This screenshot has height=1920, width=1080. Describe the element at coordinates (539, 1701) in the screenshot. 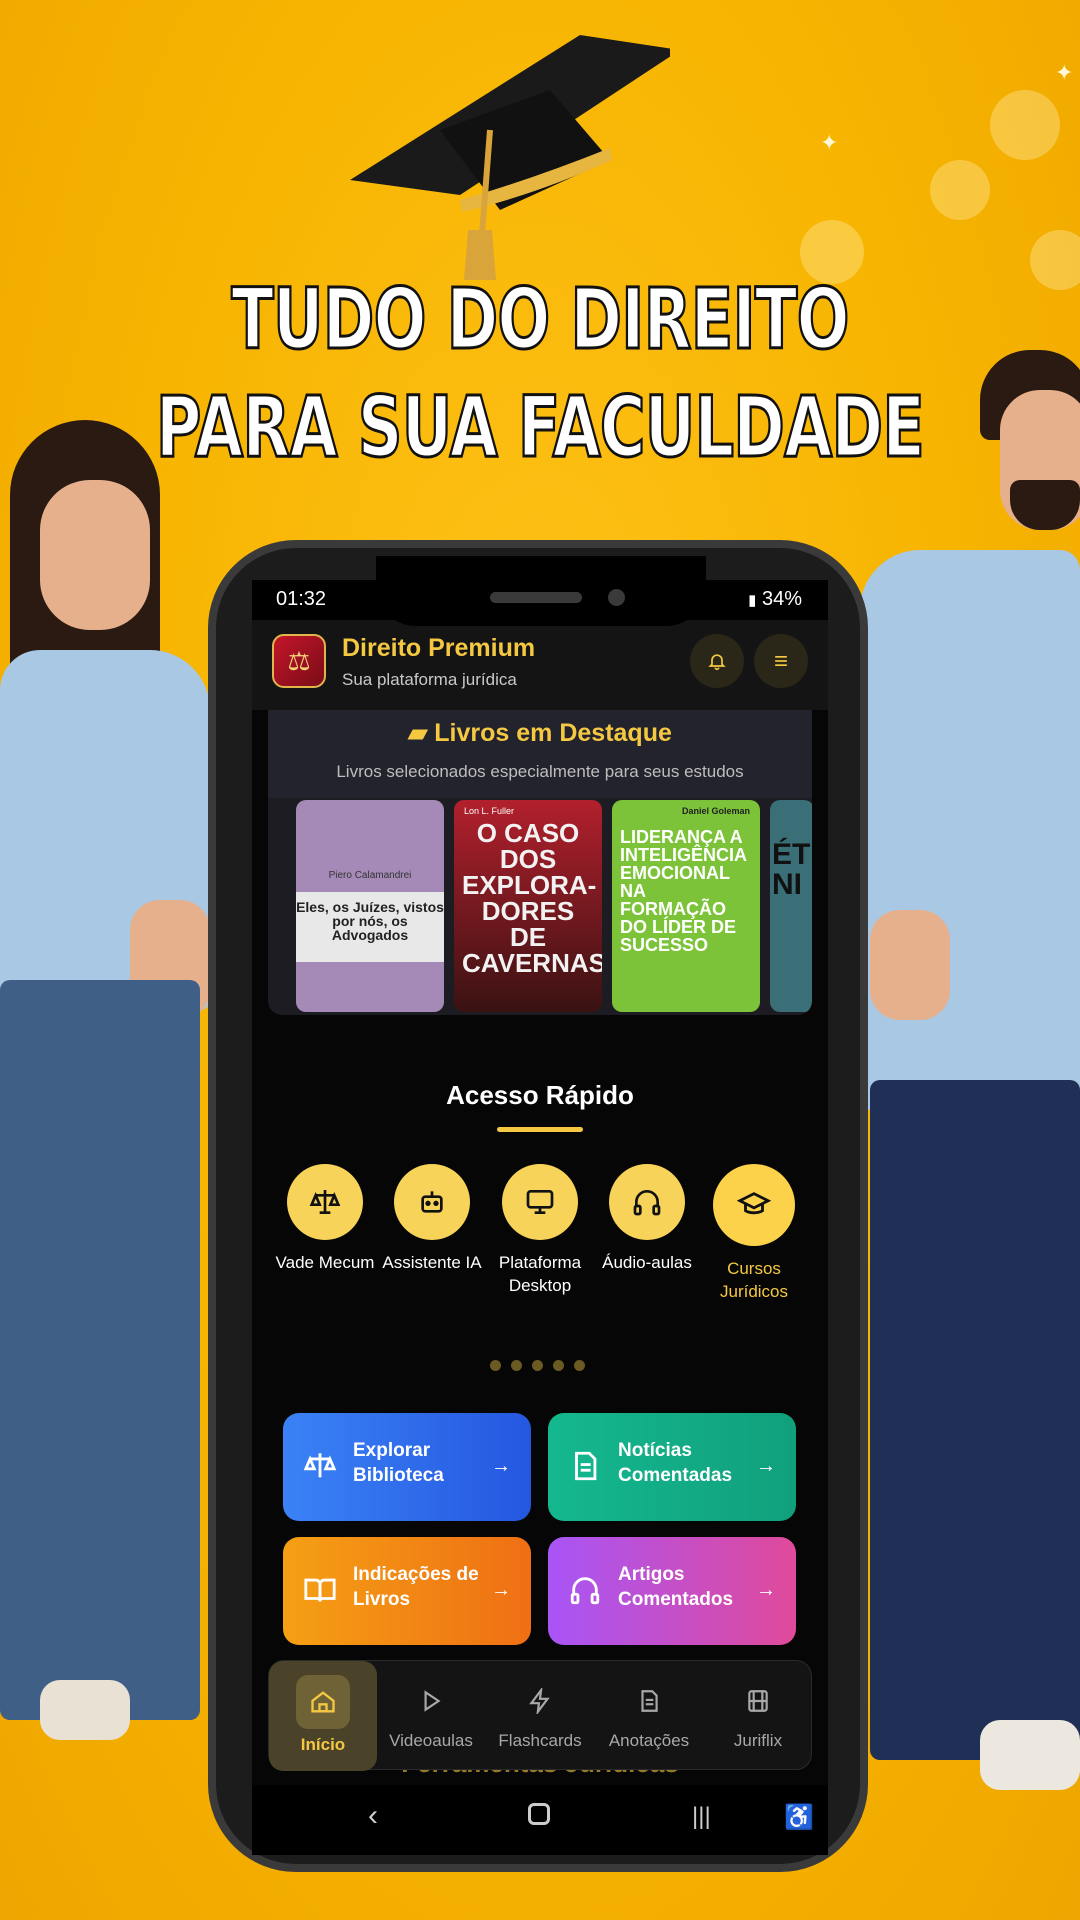

I see `lightning-icon` at that location.